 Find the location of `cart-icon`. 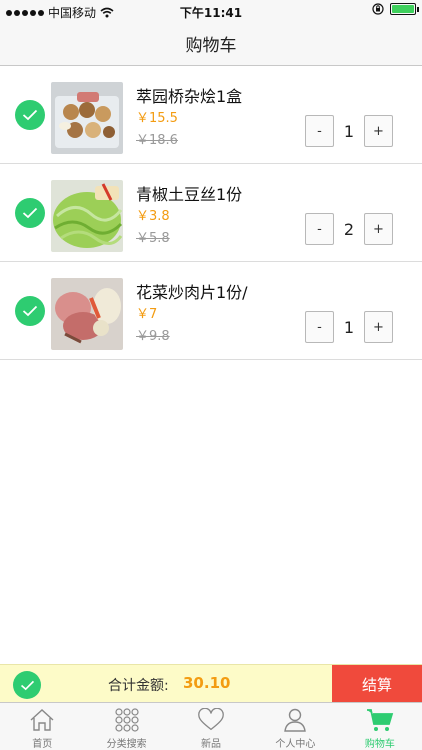

cart-icon is located at coordinates (380, 720).